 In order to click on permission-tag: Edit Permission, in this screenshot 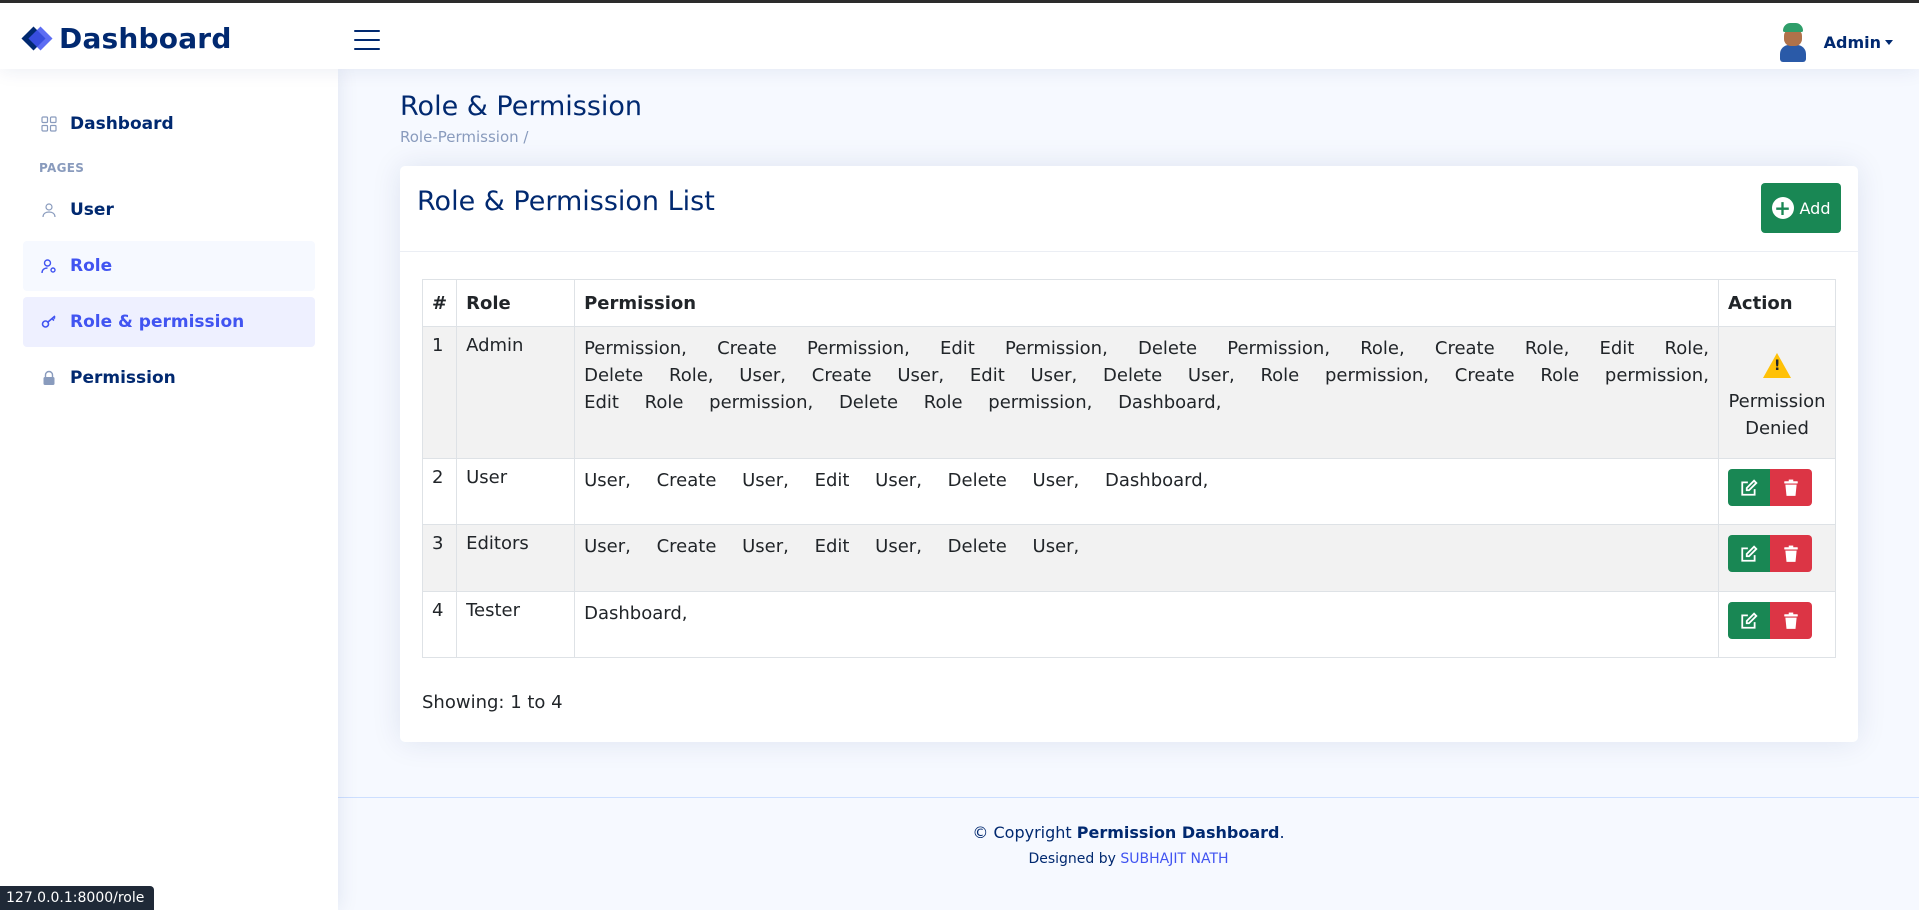, I will do `click(1023, 348)`.